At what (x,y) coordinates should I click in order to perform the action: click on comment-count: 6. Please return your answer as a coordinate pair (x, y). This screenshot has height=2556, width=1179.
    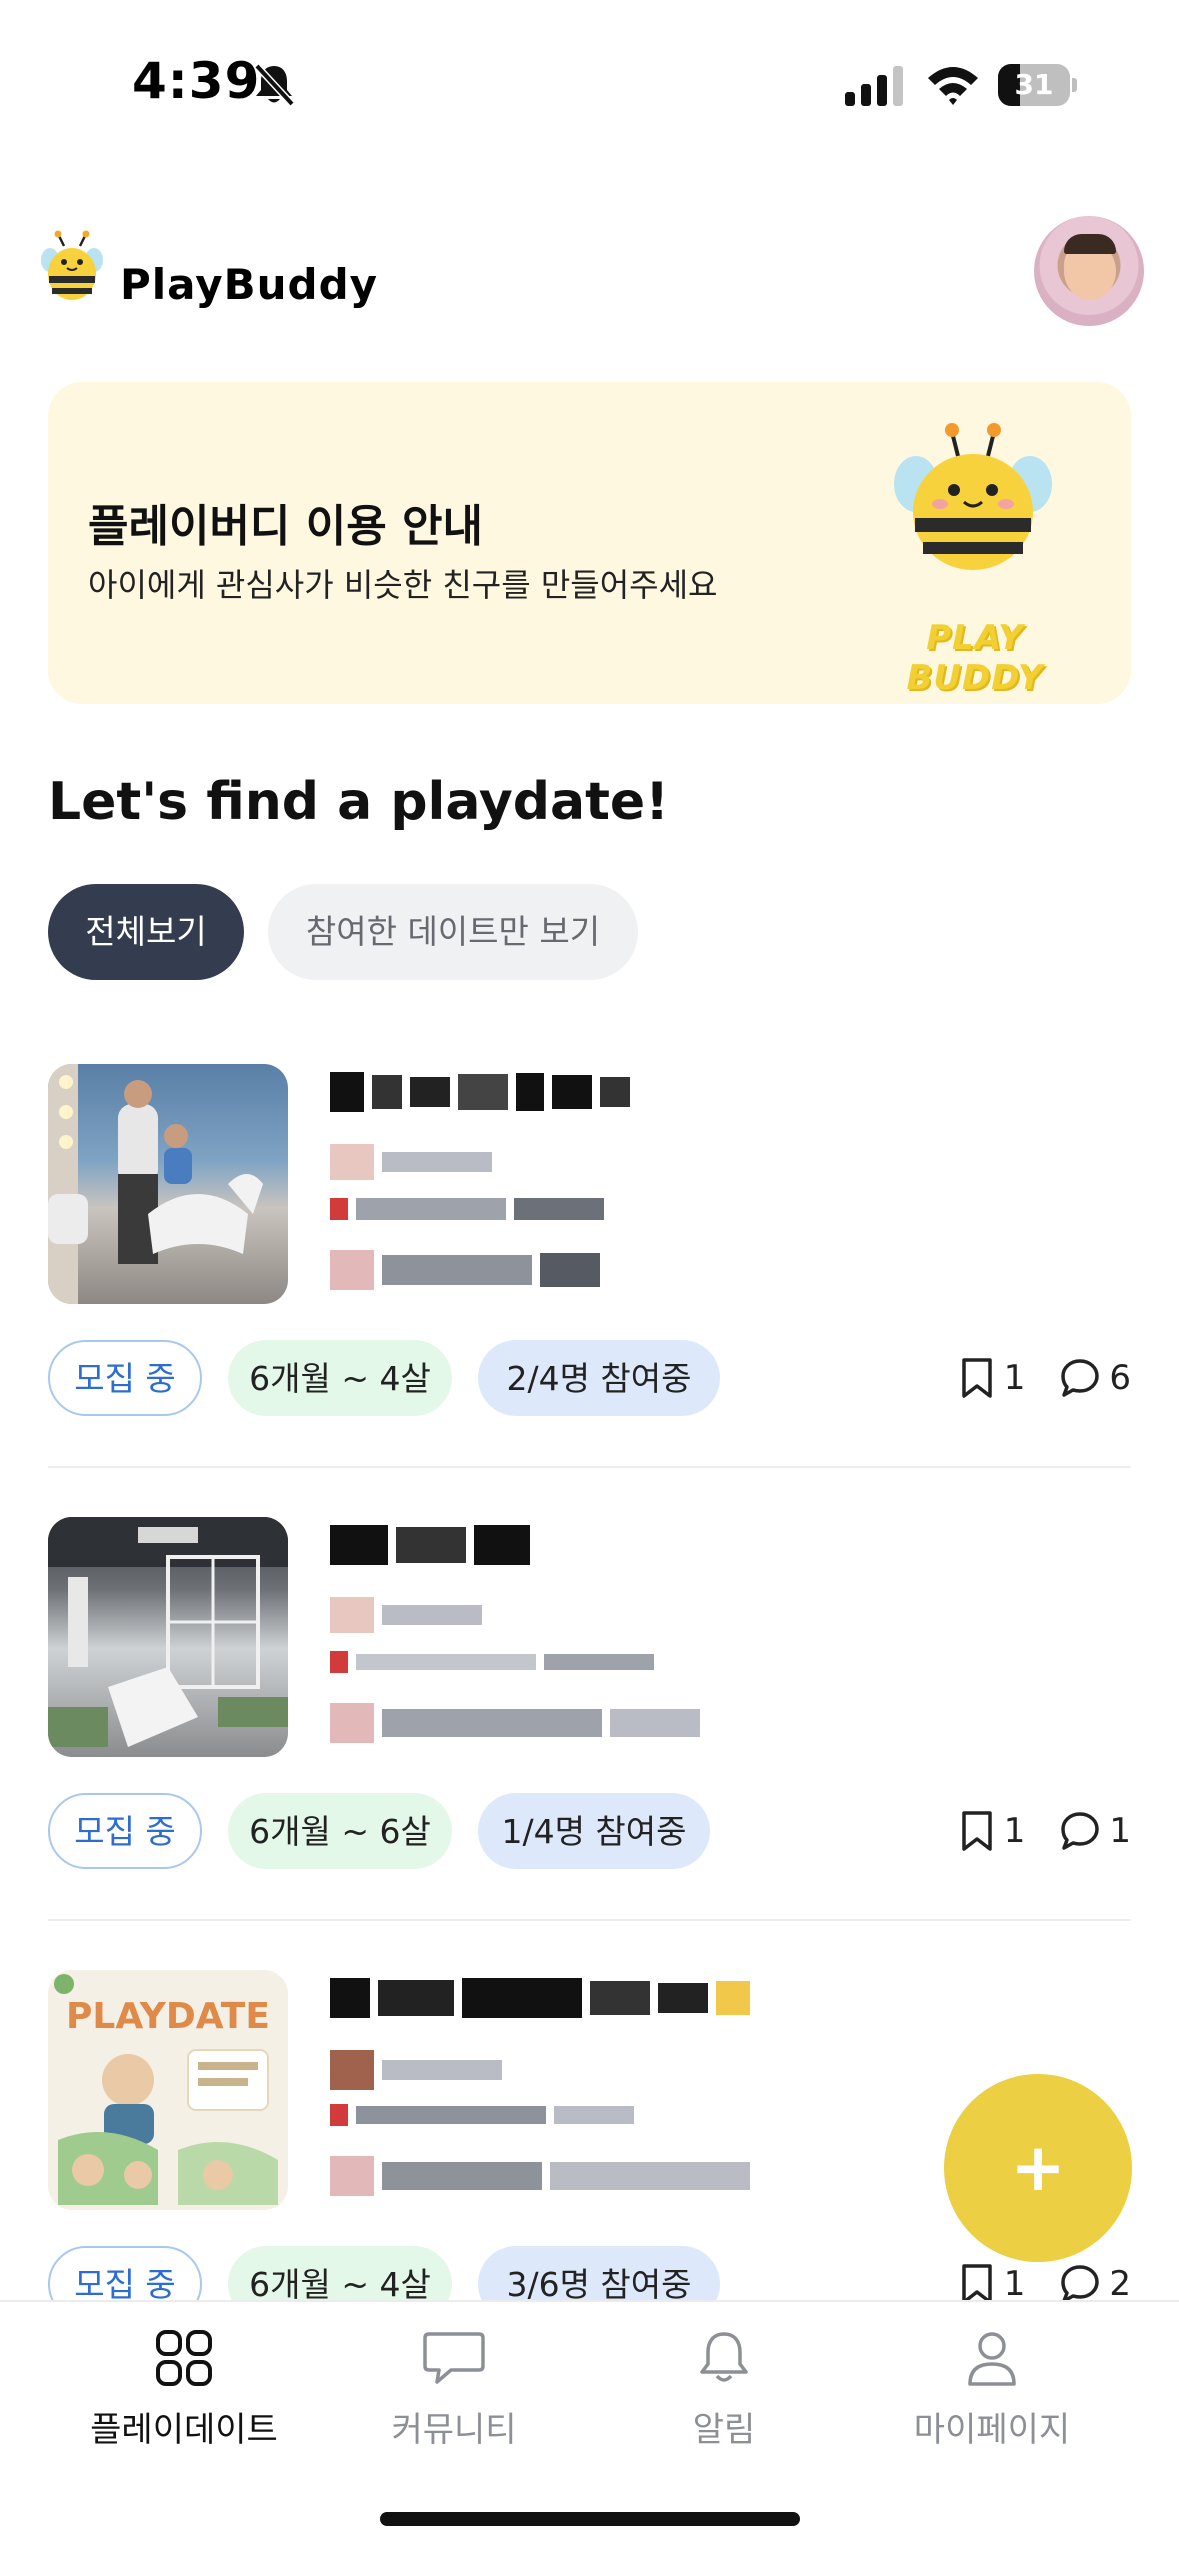
    Looking at the image, I should click on (1120, 1378).